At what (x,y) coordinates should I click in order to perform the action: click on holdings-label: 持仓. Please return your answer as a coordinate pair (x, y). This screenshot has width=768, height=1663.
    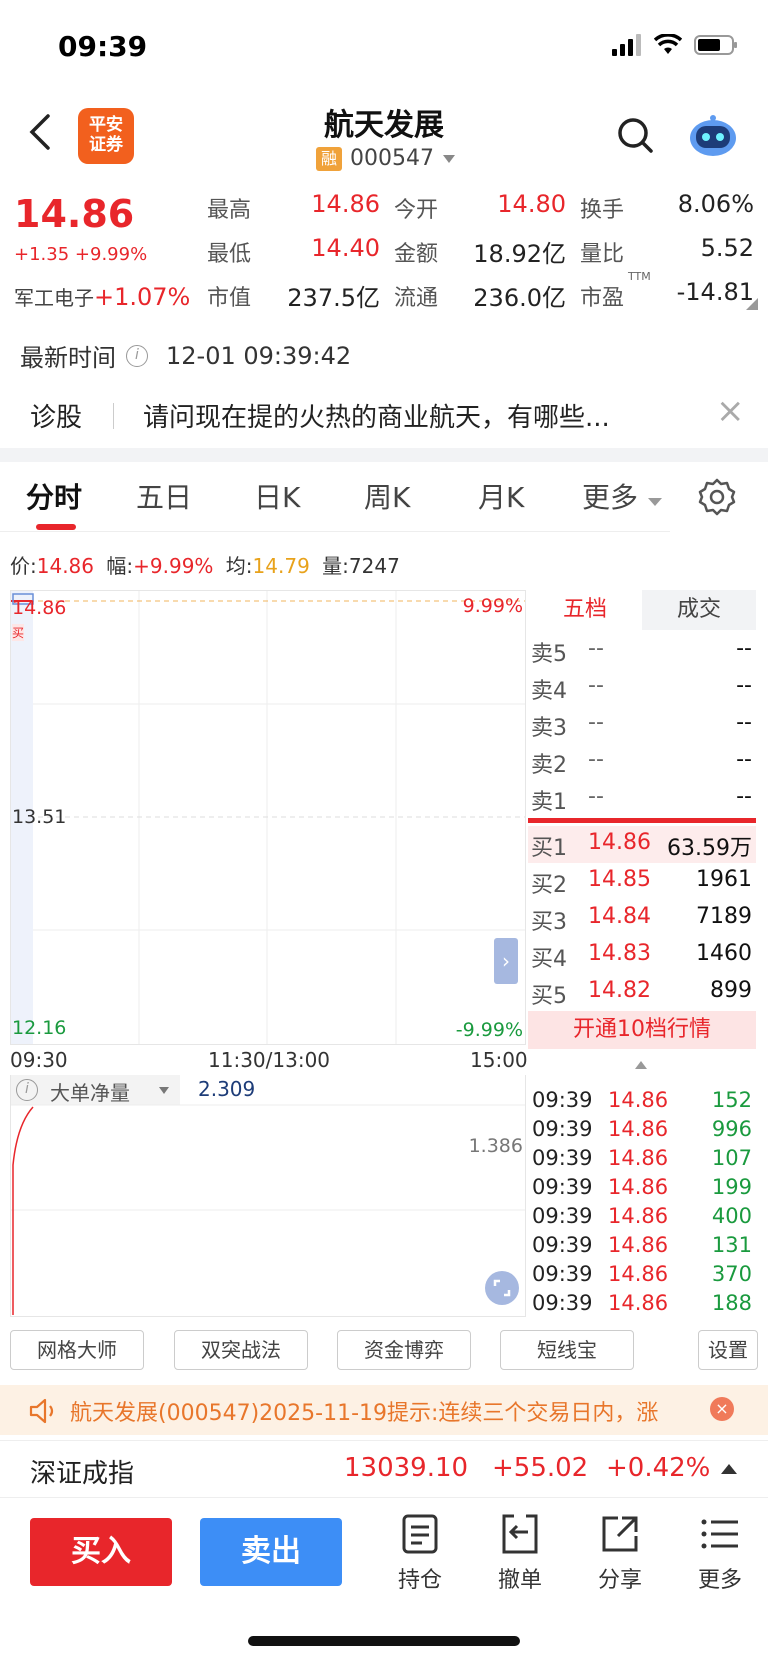
    Looking at the image, I should click on (419, 1580).